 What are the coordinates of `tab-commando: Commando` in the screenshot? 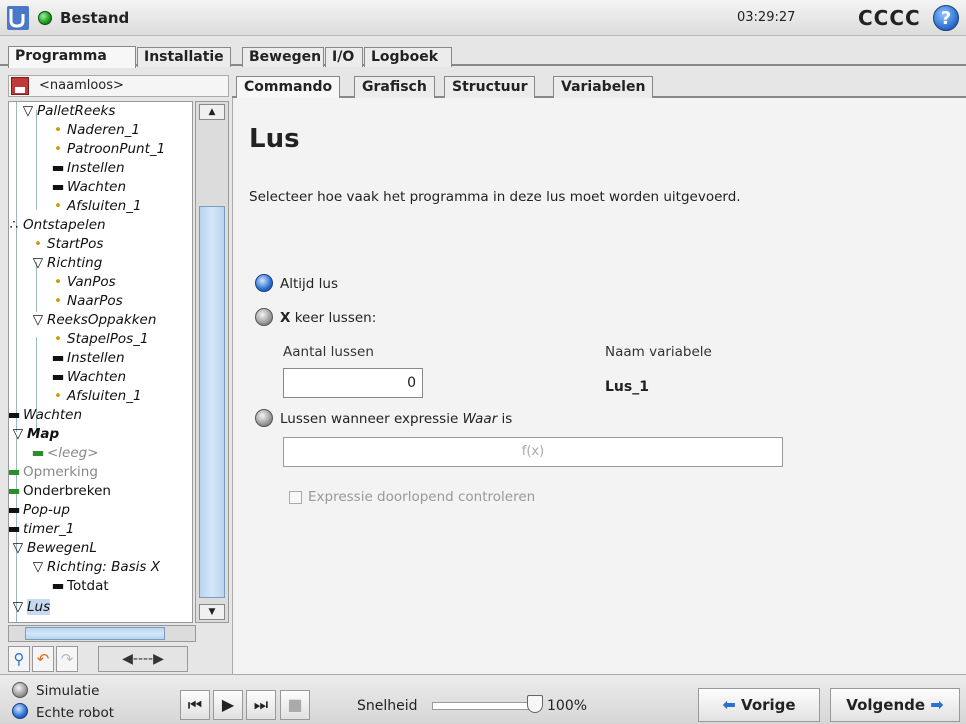 It's located at (288, 87).